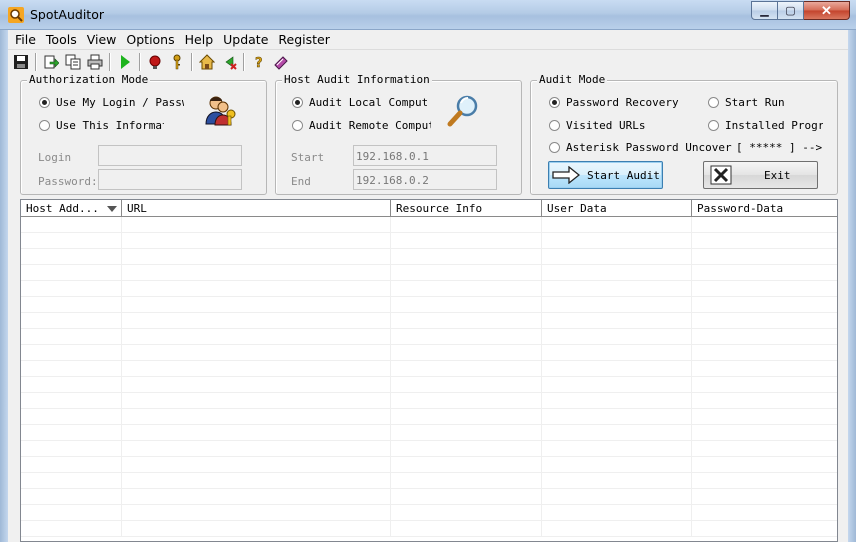 This screenshot has width=856, height=542. I want to click on menu-file: File, so click(25, 39).